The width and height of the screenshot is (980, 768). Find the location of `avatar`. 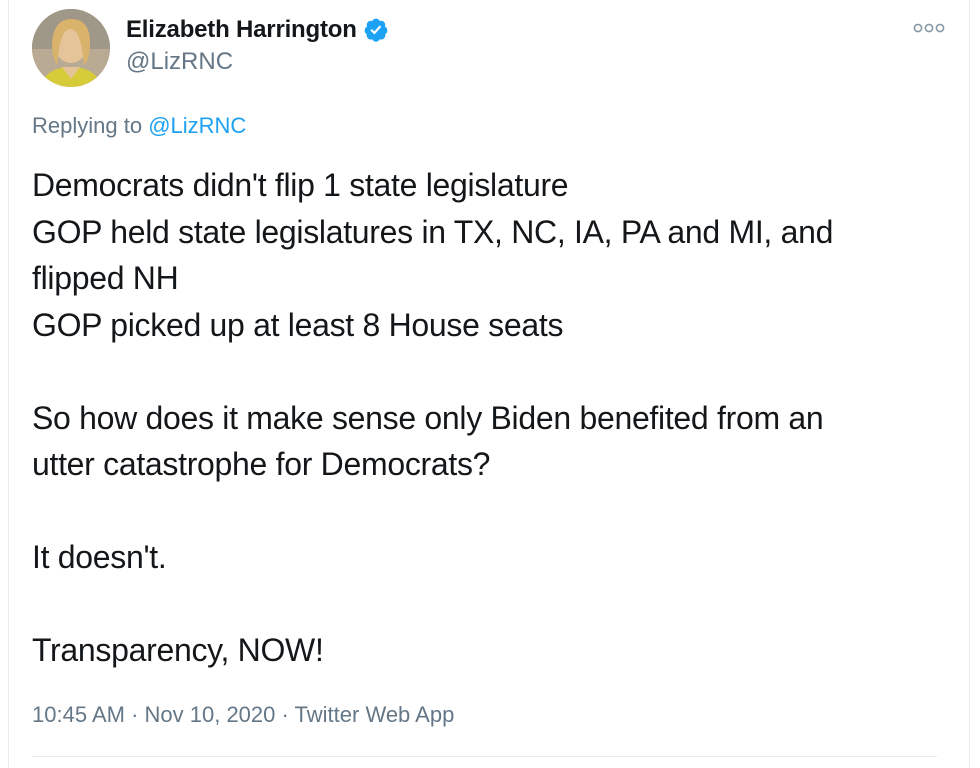

avatar is located at coordinates (71, 48).